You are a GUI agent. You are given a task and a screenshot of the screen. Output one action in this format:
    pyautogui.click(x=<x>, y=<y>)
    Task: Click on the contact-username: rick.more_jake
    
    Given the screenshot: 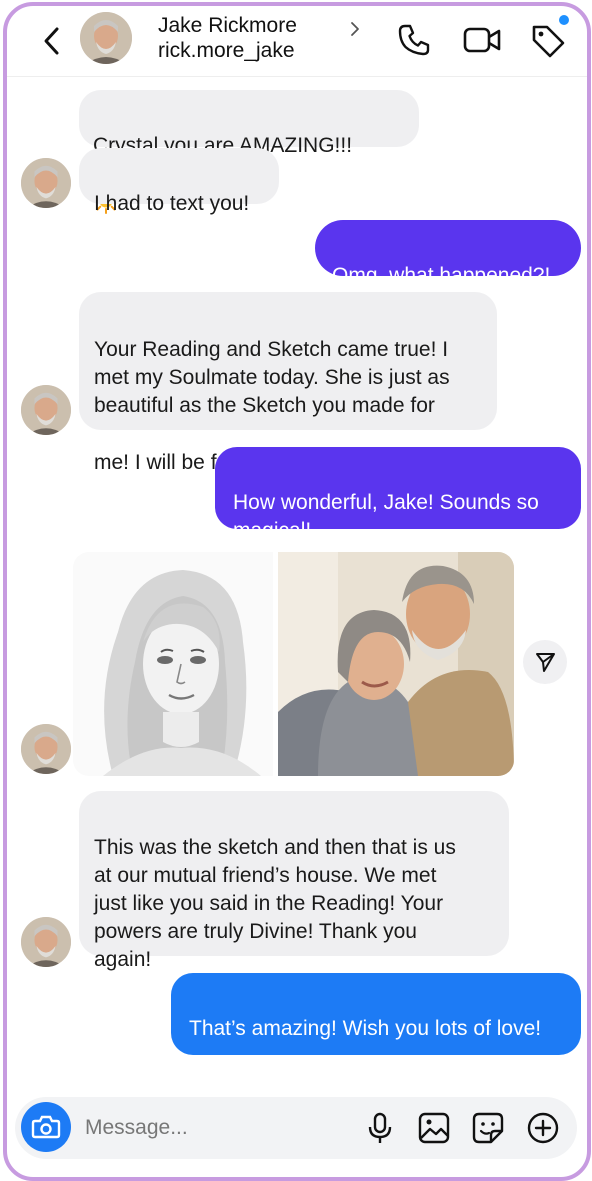 What is the action you would take?
    pyautogui.click(x=226, y=51)
    